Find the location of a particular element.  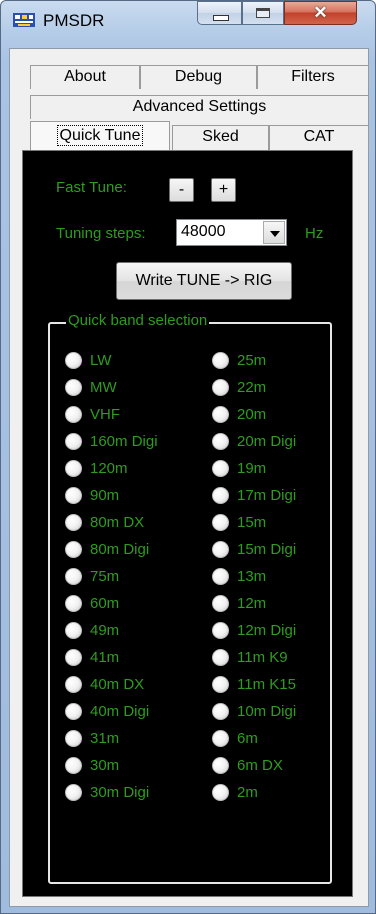

tuning-steps-select: 48000 is located at coordinates (231, 232).